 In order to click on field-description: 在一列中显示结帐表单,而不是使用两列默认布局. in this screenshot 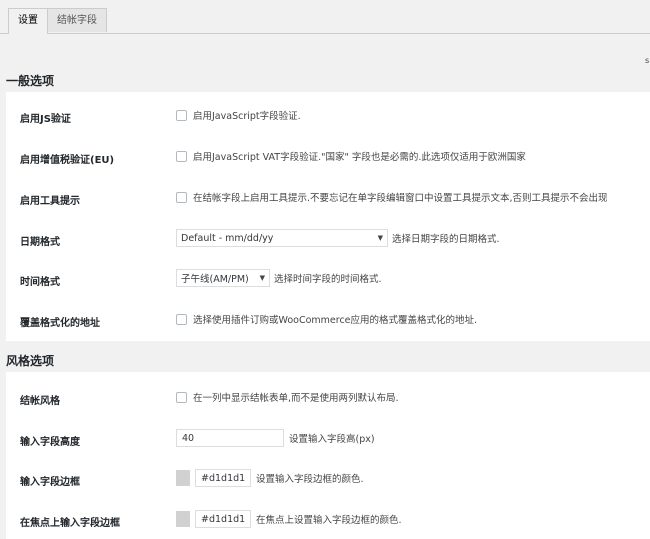, I will do `click(296, 398)`.